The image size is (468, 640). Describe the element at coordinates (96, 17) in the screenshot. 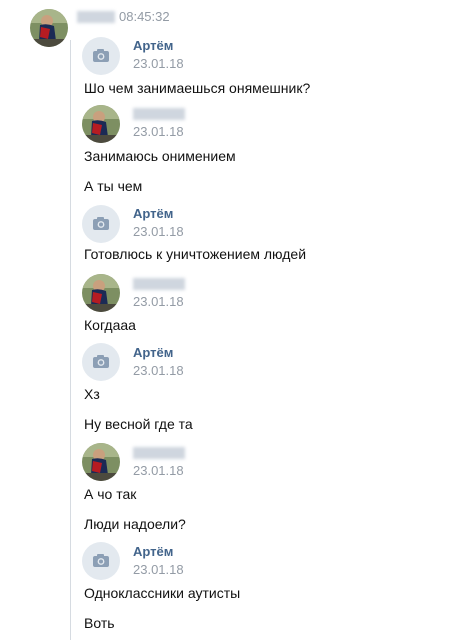

I see `sender-name-redacted` at that location.